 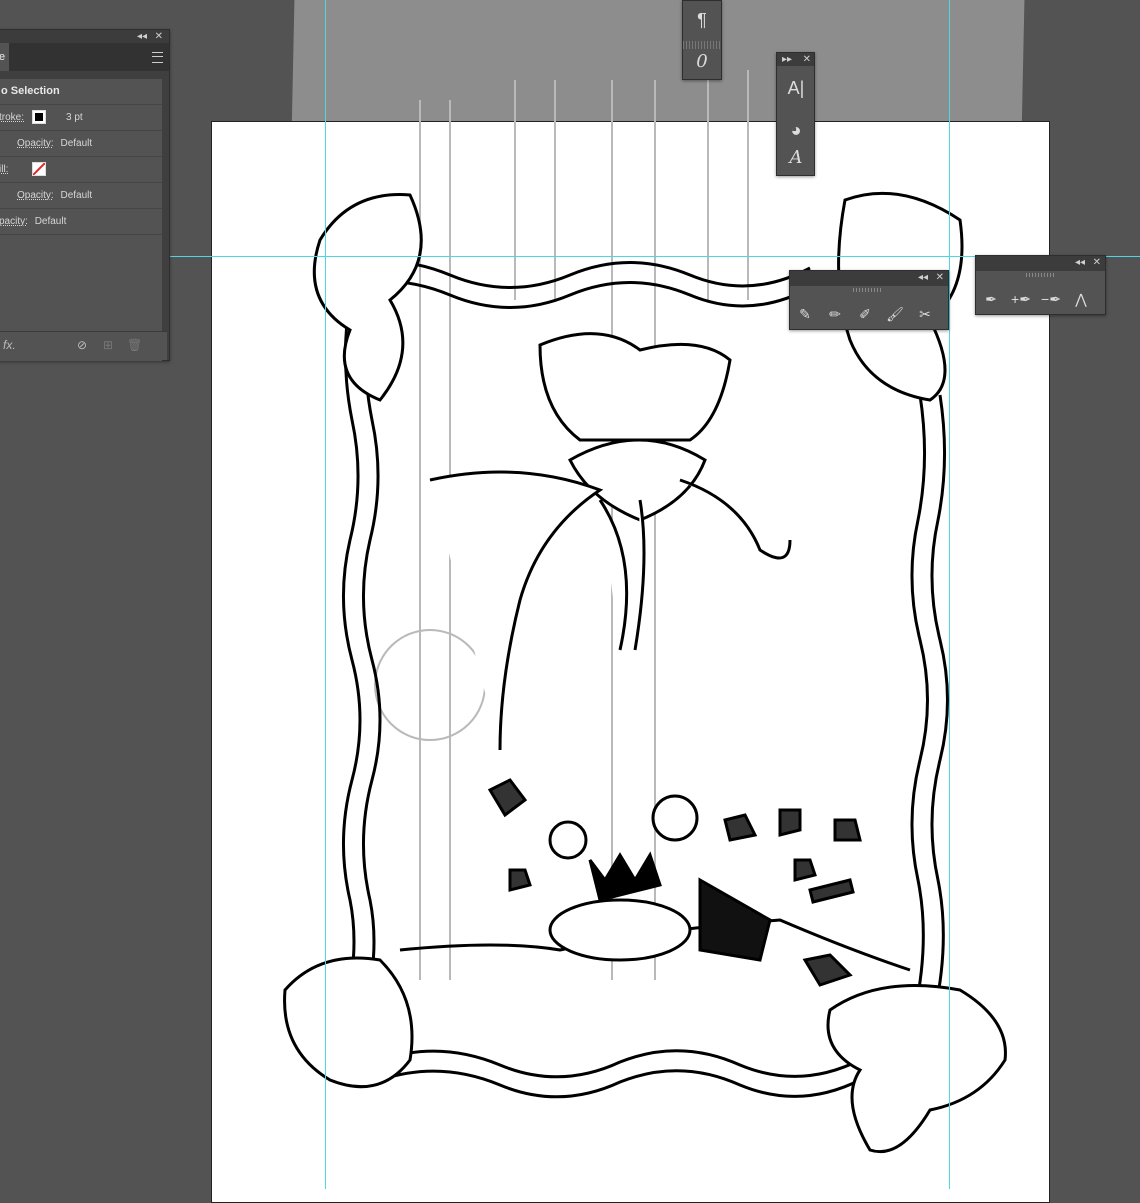 I want to click on stroke-opacity-row: Opacity: Default, so click(x=81, y=144).